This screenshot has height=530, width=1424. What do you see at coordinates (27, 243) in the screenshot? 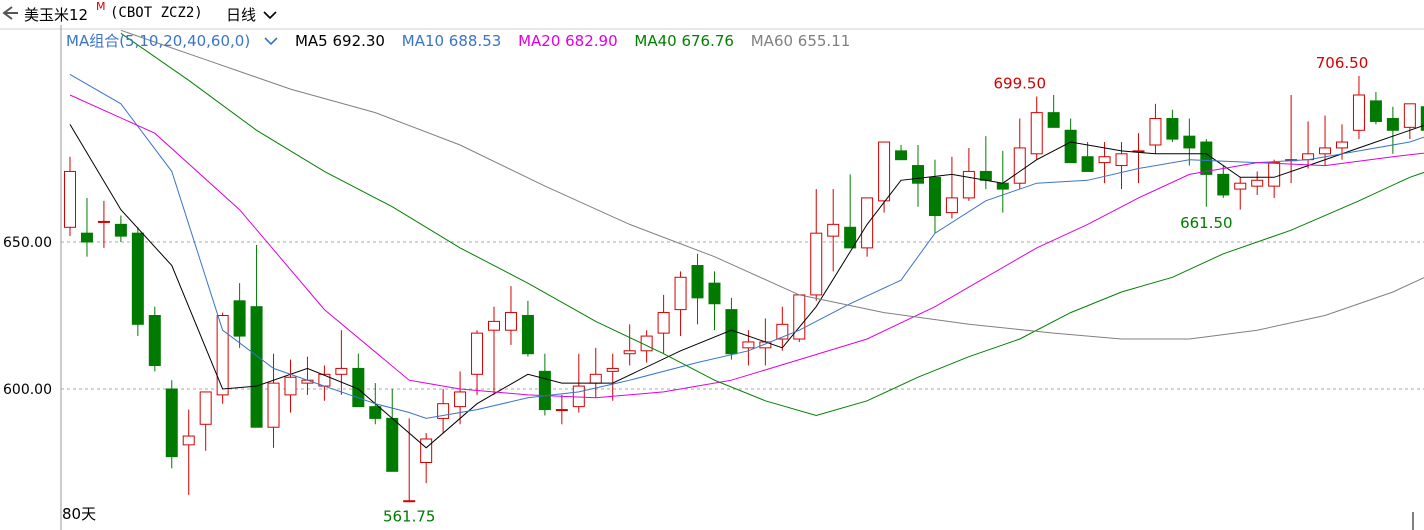
I see `y-tick-label: 650.00` at bounding box center [27, 243].